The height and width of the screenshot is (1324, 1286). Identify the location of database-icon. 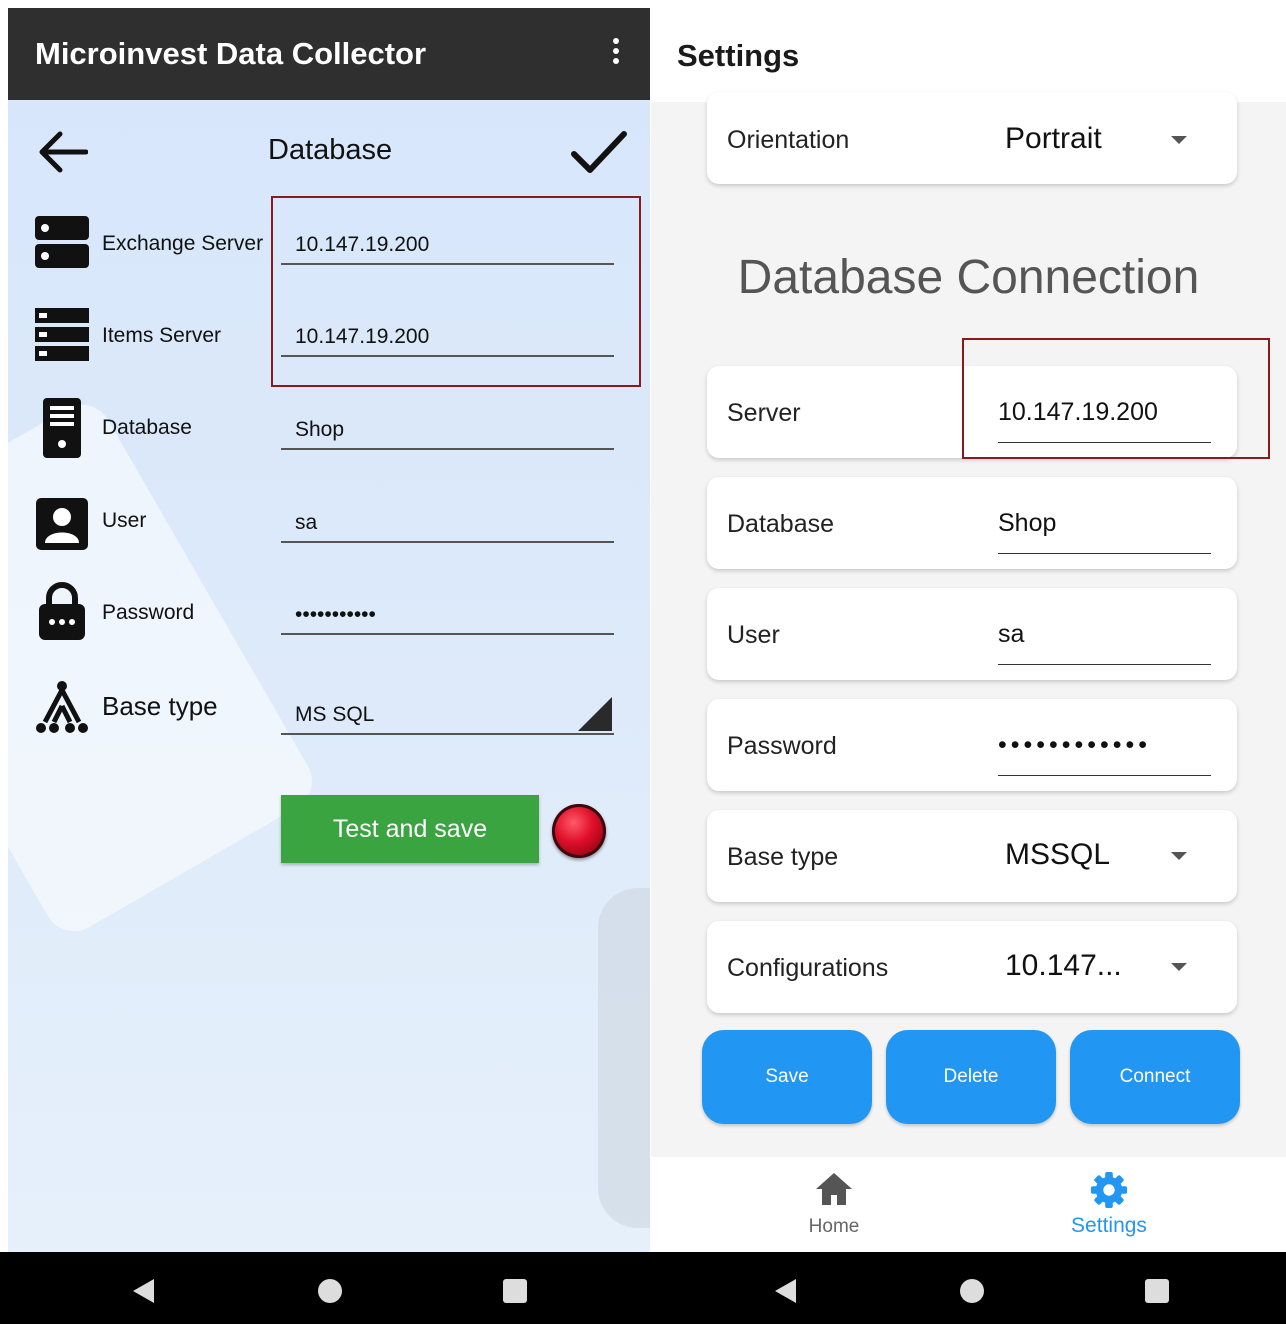
(62, 428).